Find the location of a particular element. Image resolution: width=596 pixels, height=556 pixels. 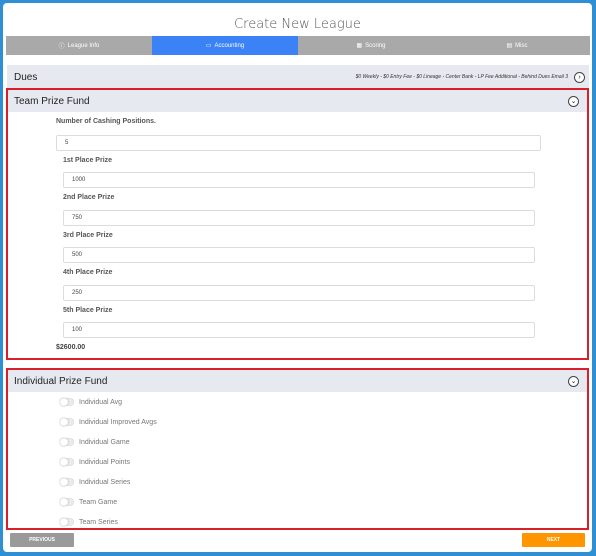

toggle-label: Individual Improved Avgs is located at coordinates (118, 422).